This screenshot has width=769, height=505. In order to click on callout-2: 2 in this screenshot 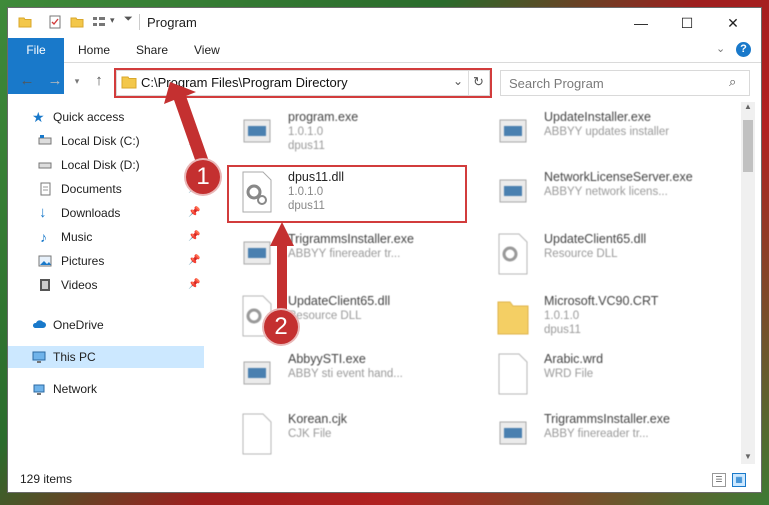, I will do `click(281, 327)`.